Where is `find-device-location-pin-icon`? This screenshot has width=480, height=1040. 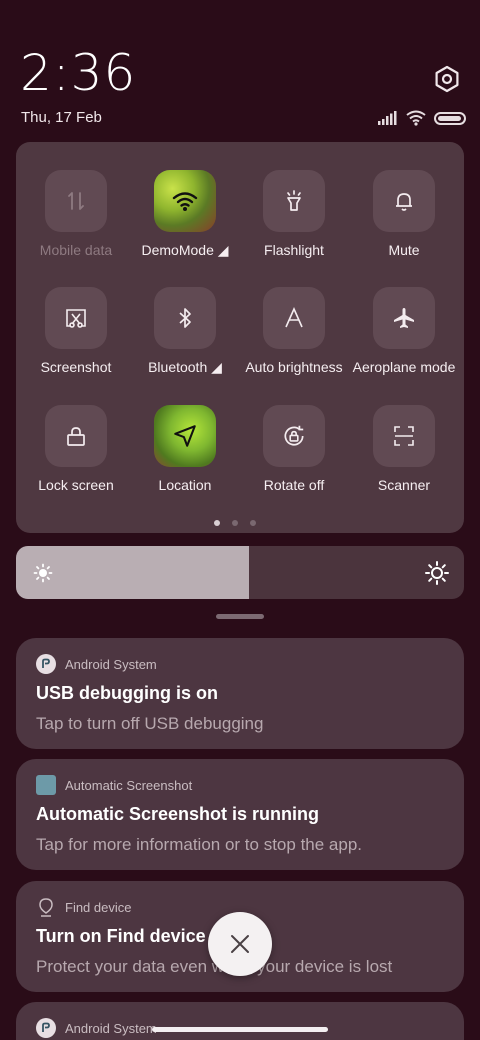
find-device-location-pin-icon is located at coordinates (46, 907).